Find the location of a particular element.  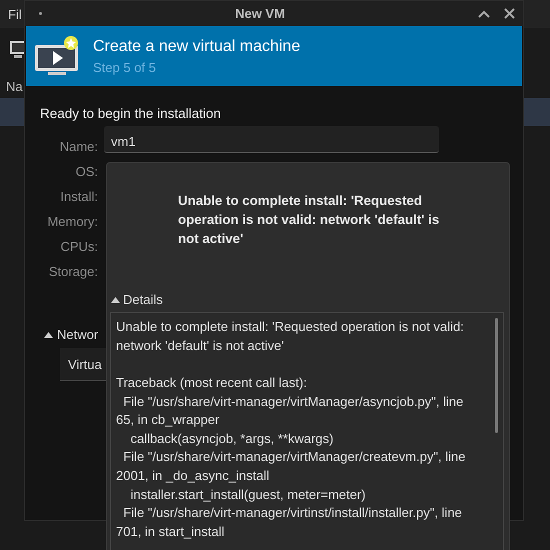

traceback-line: callback(asyncjob, *args, **kwargs) is located at coordinates (231, 439).